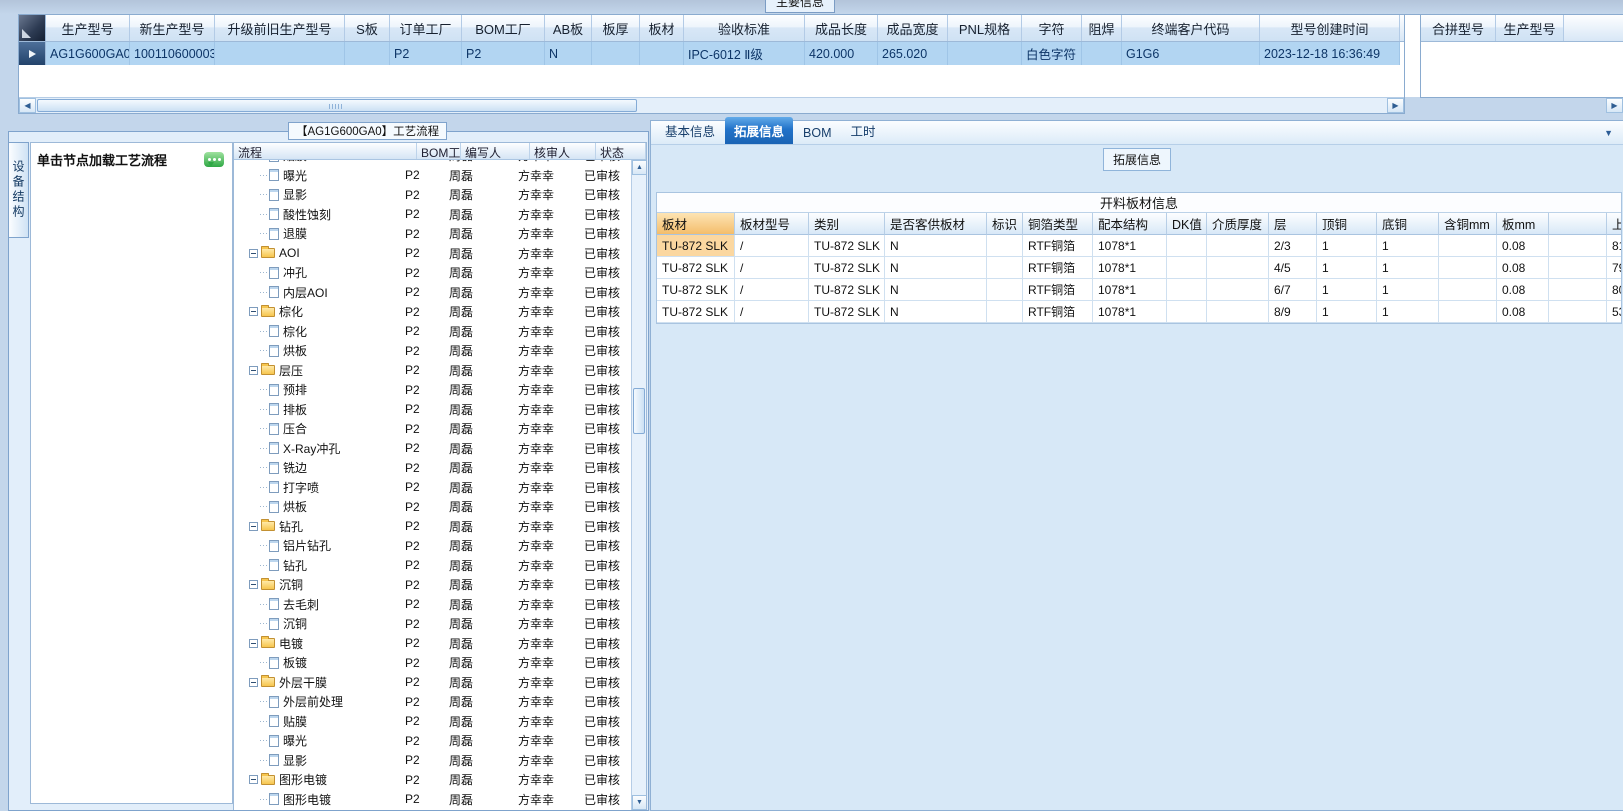 The height and width of the screenshot is (811, 1623). Describe the element at coordinates (936, 224) in the screenshot. I see `material-column-header: 是否客供板材` at that location.